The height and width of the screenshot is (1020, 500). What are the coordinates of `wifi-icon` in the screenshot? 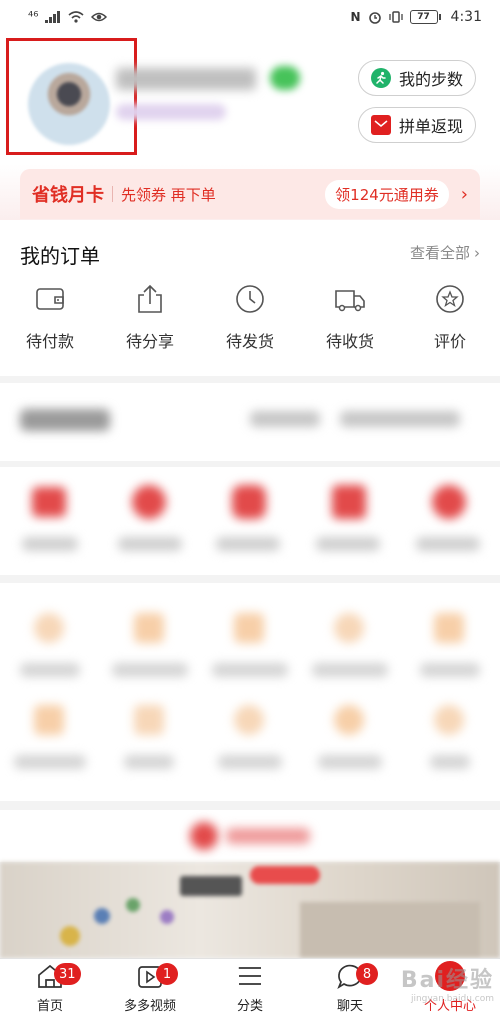 It's located at (76, 17).